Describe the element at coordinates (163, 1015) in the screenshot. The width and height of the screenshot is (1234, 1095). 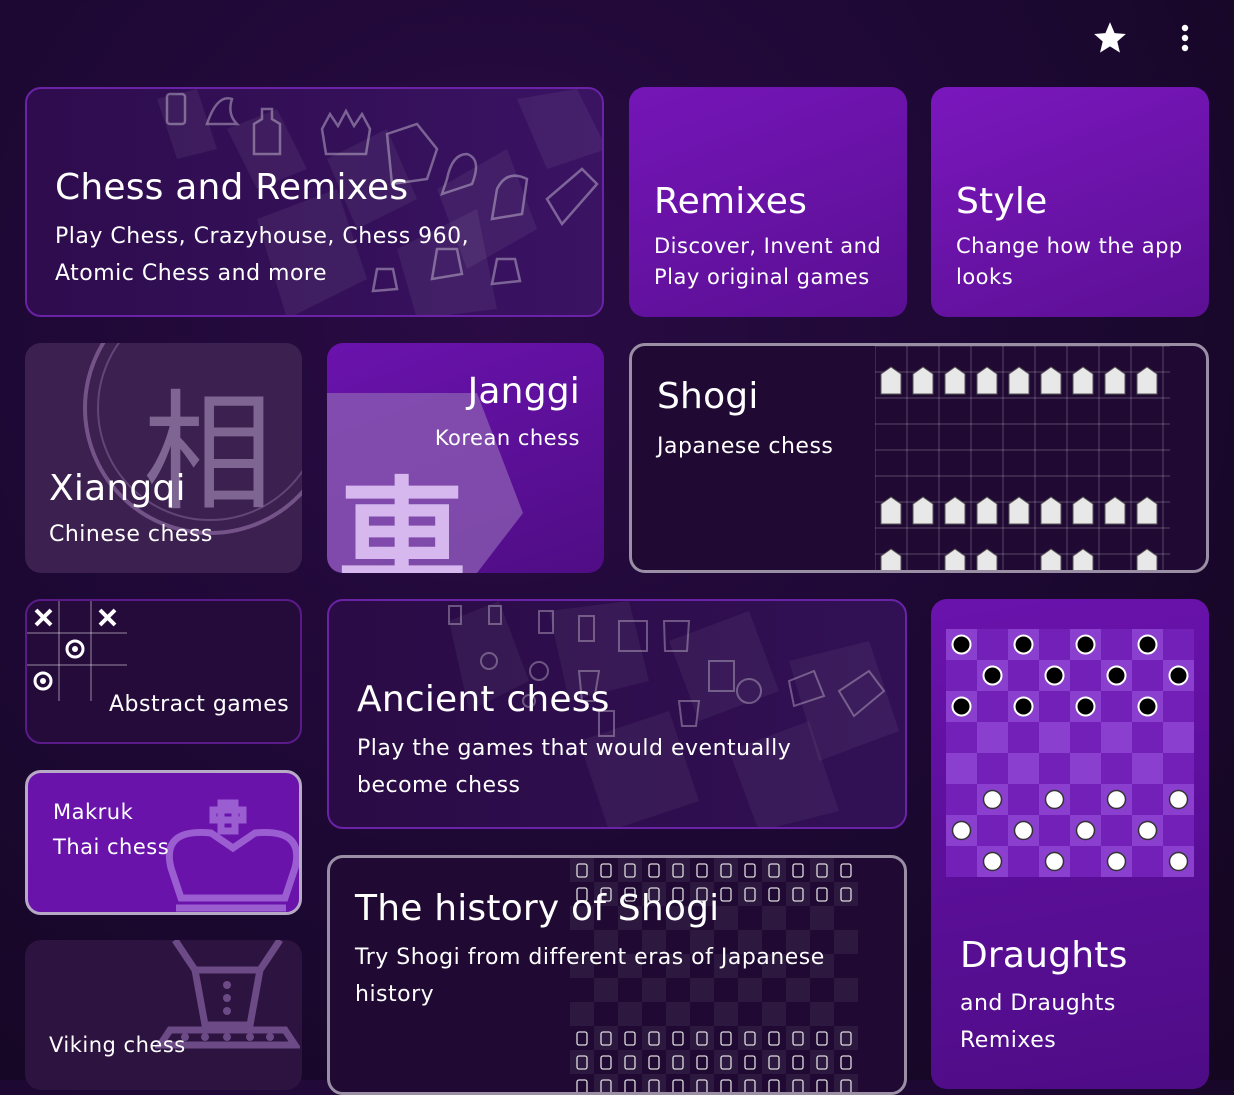
I see `card-viking-chess: Viking chess` at that location.